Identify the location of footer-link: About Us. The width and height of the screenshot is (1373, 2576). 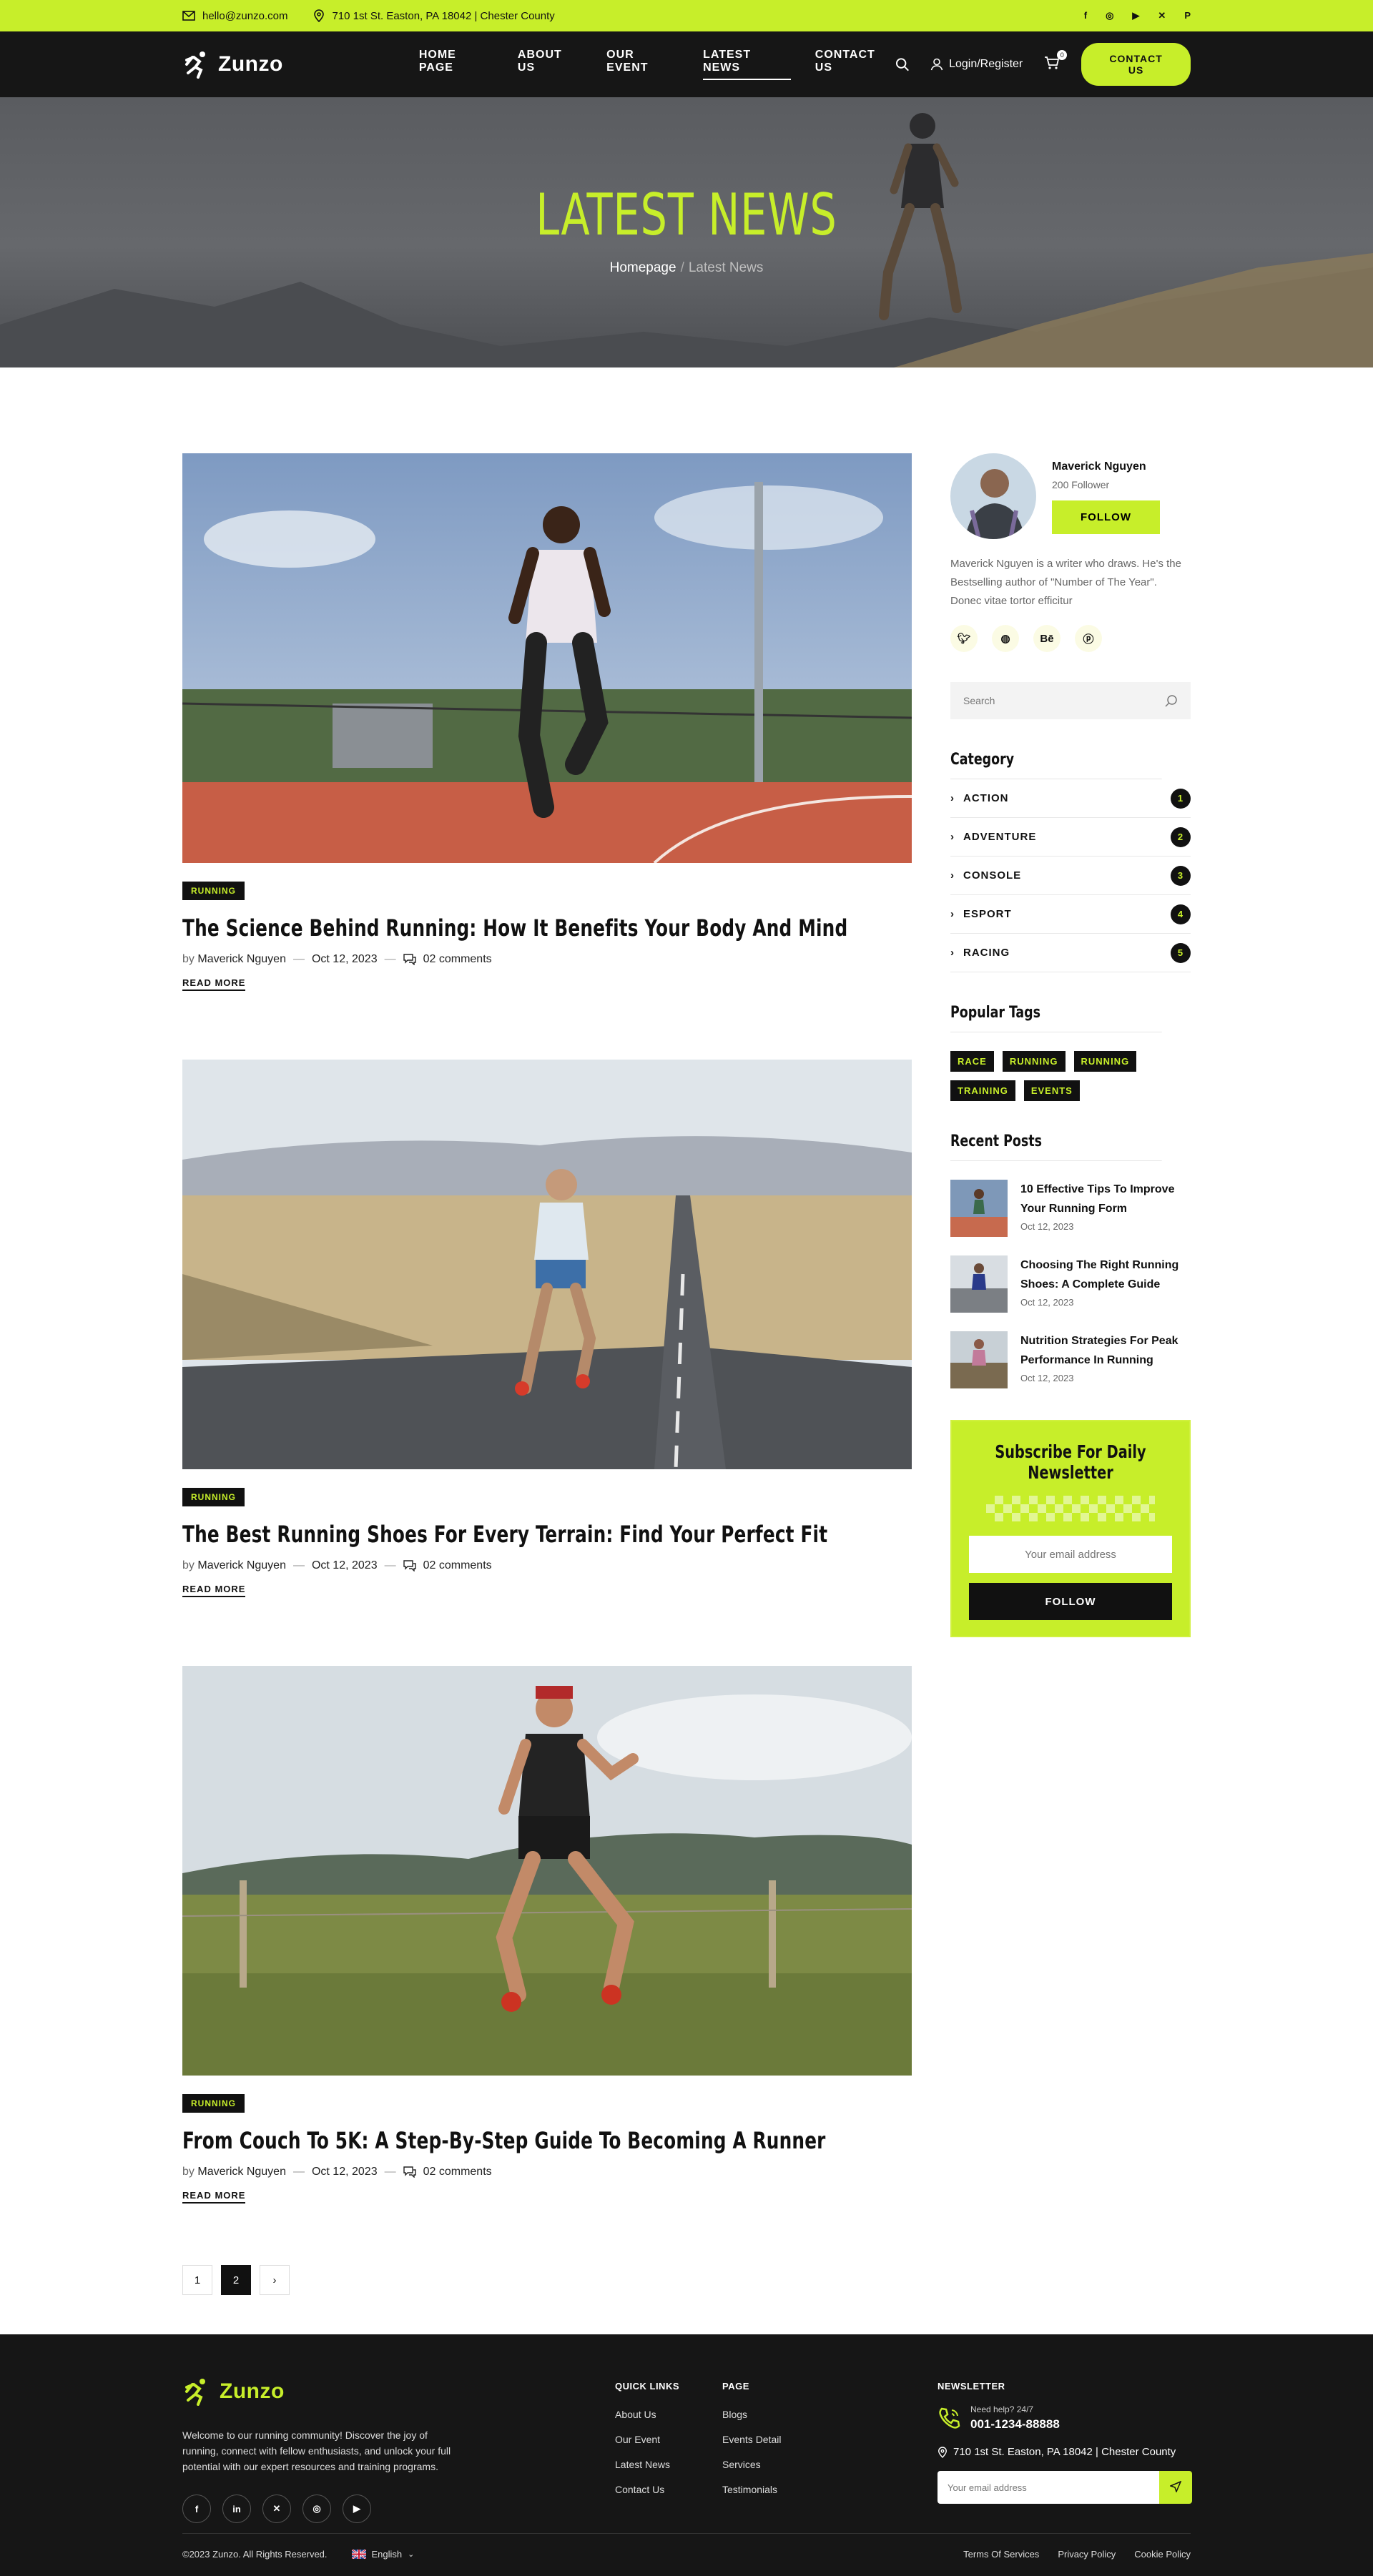
(647, 2414).